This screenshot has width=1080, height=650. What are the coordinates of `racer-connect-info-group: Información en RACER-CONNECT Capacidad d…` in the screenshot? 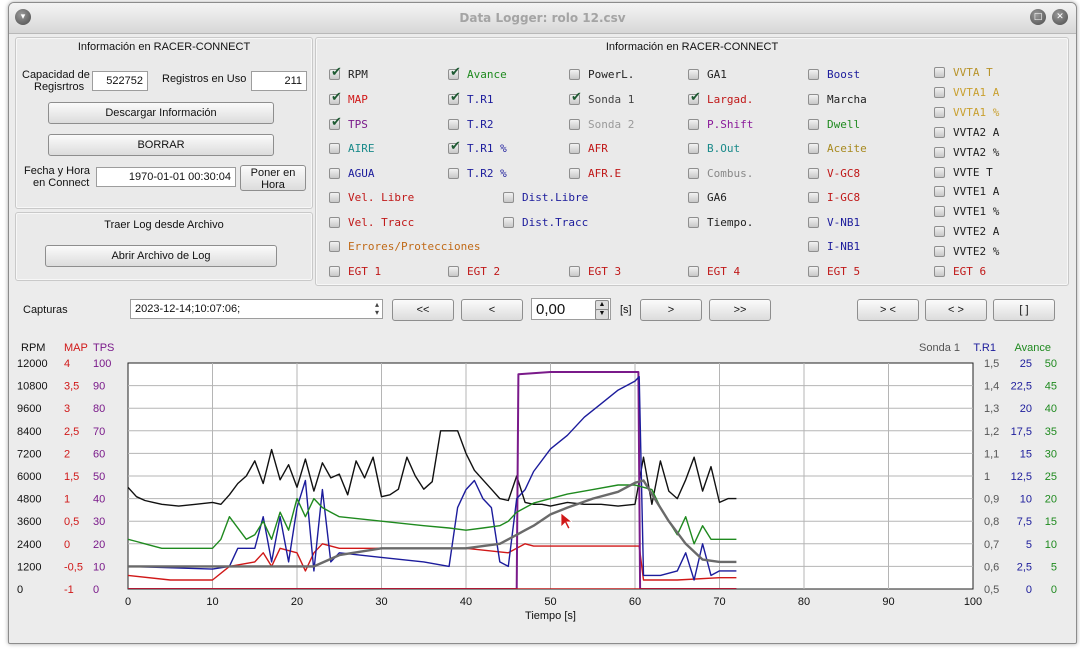 It's located at (164, 123).